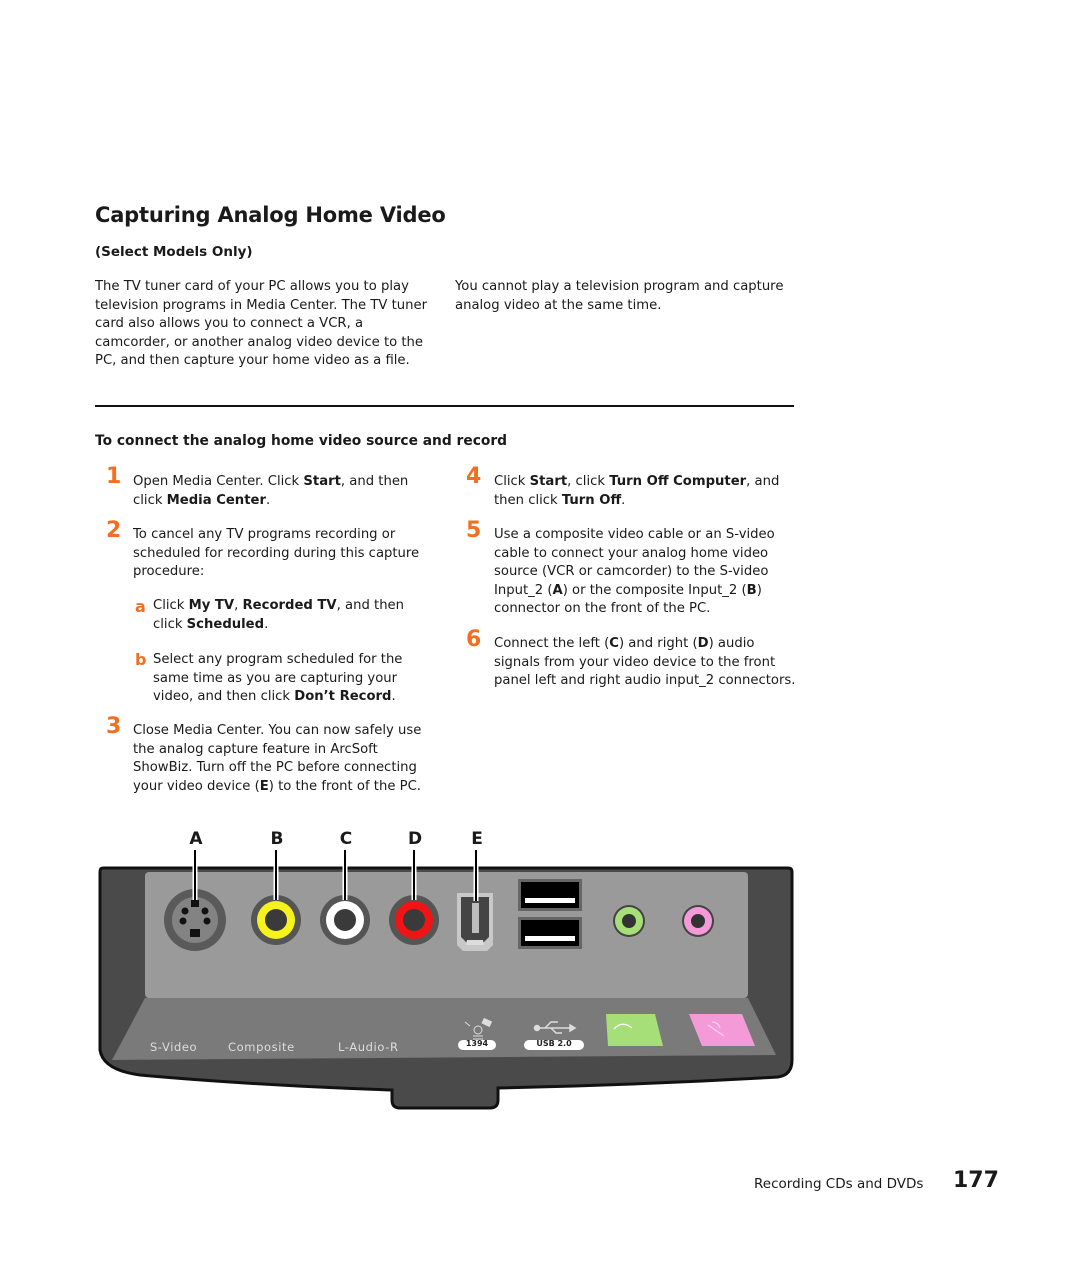  I want to click on label-s-video: S-Video, so click(174, 1047).